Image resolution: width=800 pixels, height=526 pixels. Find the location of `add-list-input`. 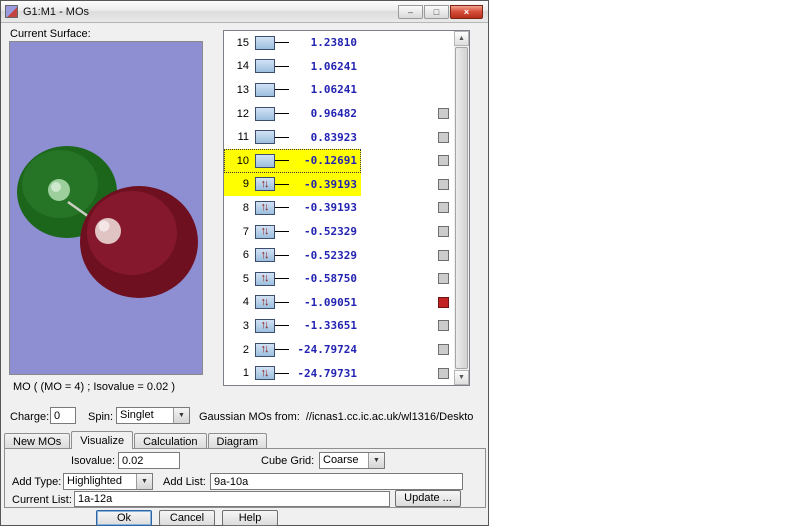

add-list-input is located at coordinates (336, 481).